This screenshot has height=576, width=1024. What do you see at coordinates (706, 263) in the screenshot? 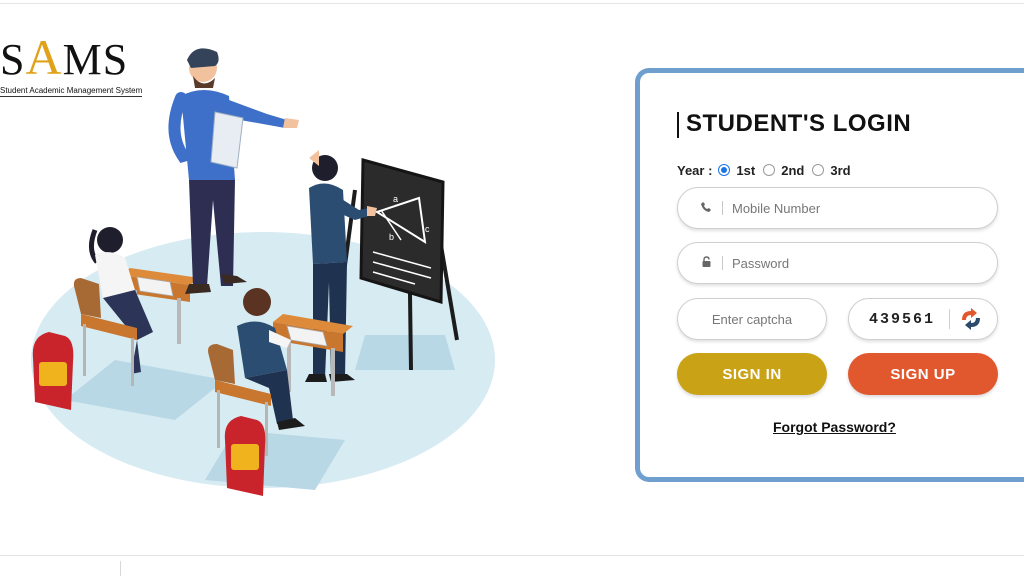
I see `lock-icon` at bounding box center [706, 263].